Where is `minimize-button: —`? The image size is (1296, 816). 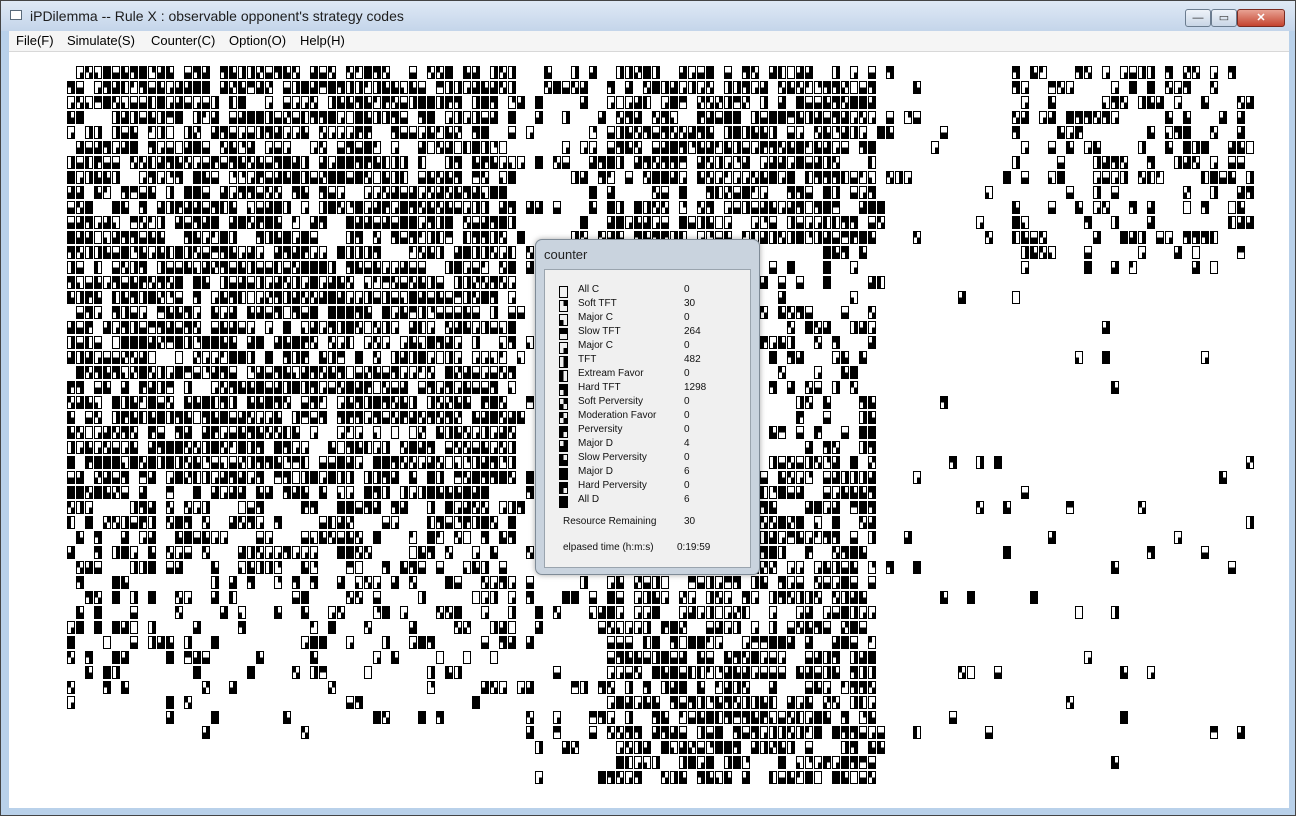 minimize-button: — is located at coordinates (1198, 18).